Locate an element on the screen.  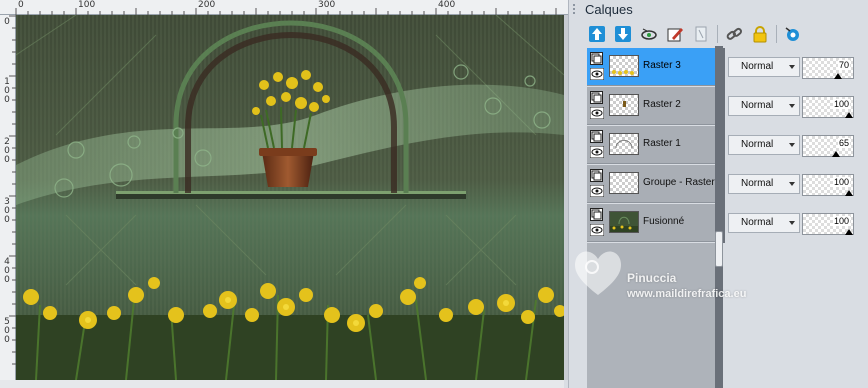
layer-name: Raster 1 is located at coordinates (662, 143).